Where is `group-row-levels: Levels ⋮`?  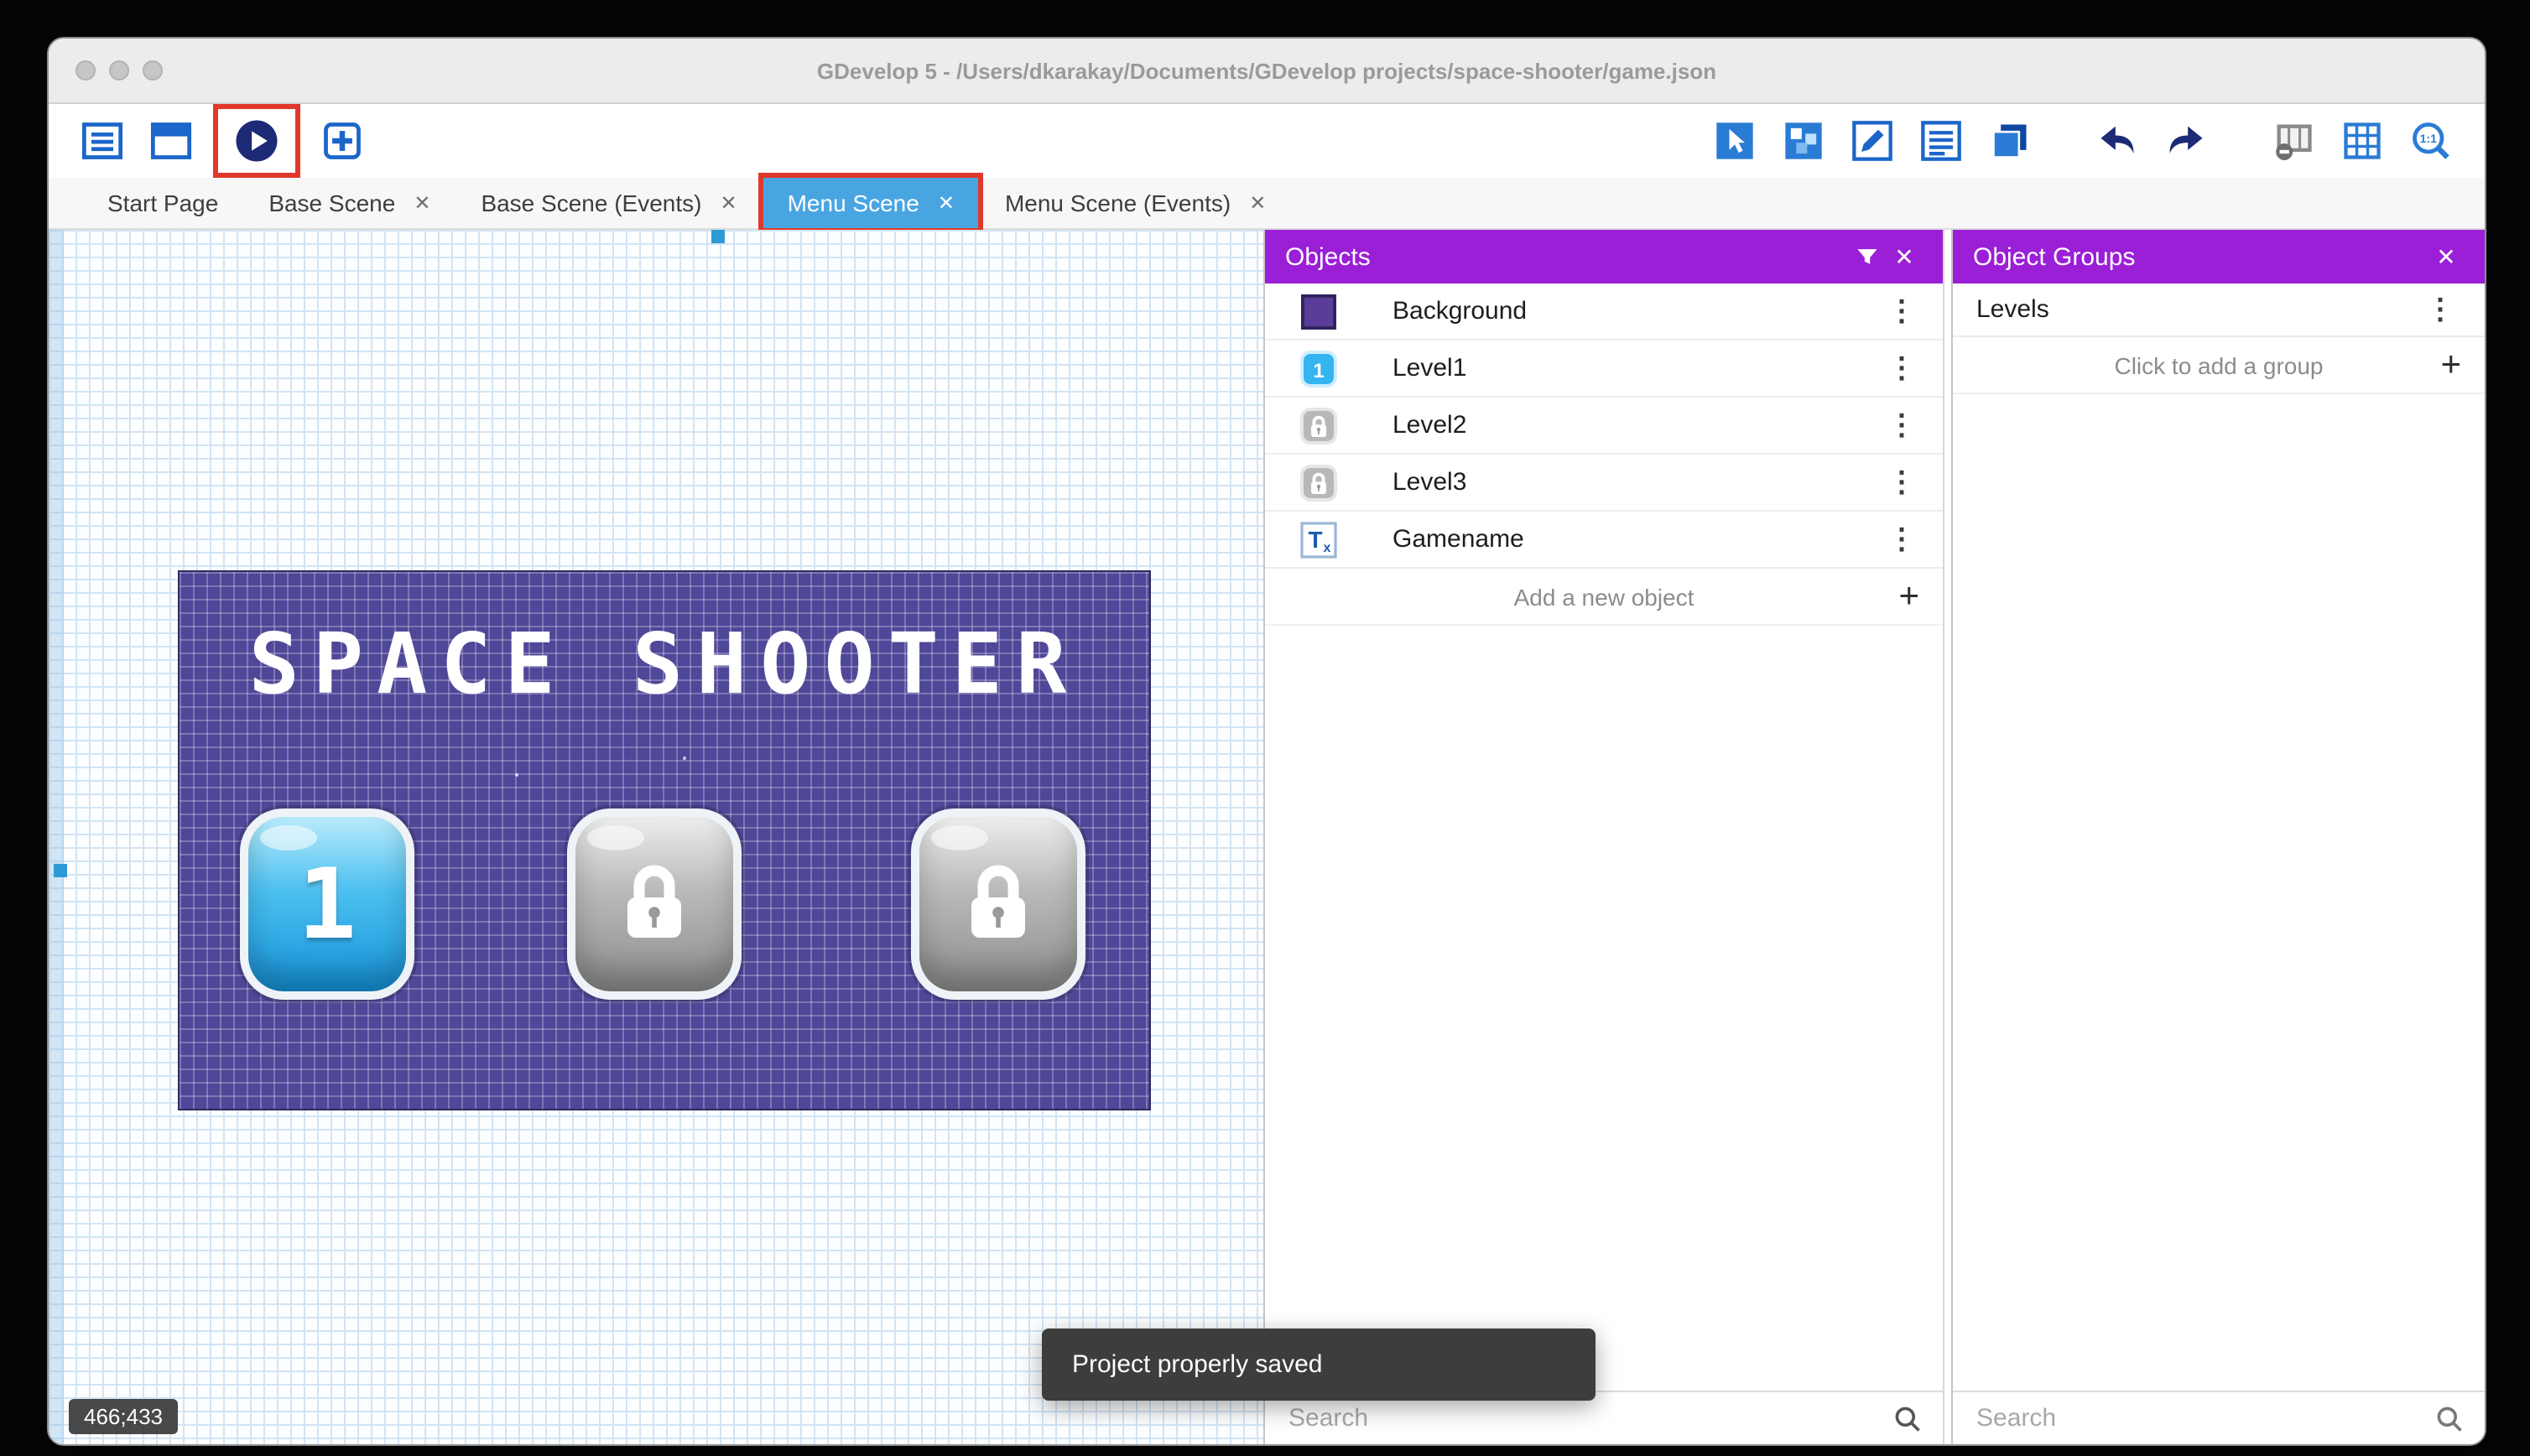
group-row-levels: Levels ⋮ is located at coordinates (2219, 310).